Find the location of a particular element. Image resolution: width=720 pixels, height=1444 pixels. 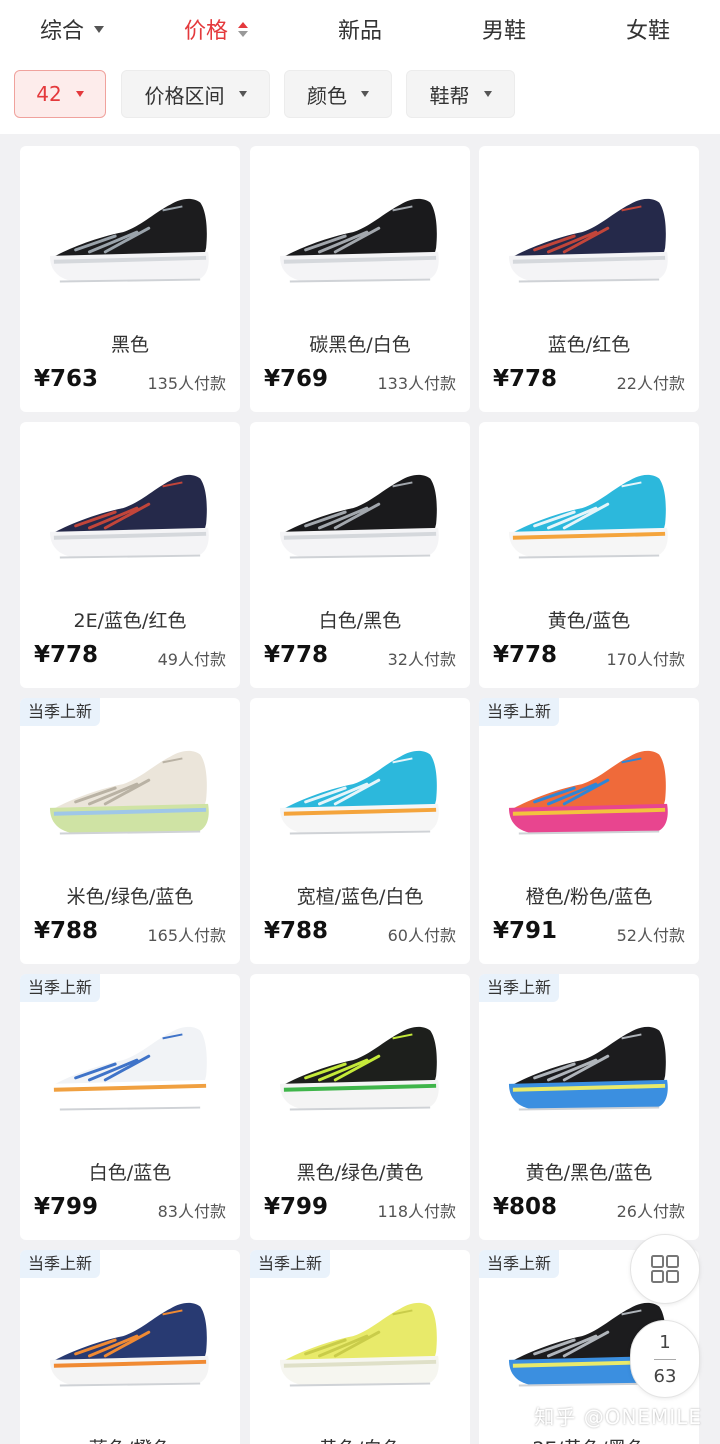

product-card: 白色/黑色 ¥778 32人付款 is located at coordinates (360, 555).